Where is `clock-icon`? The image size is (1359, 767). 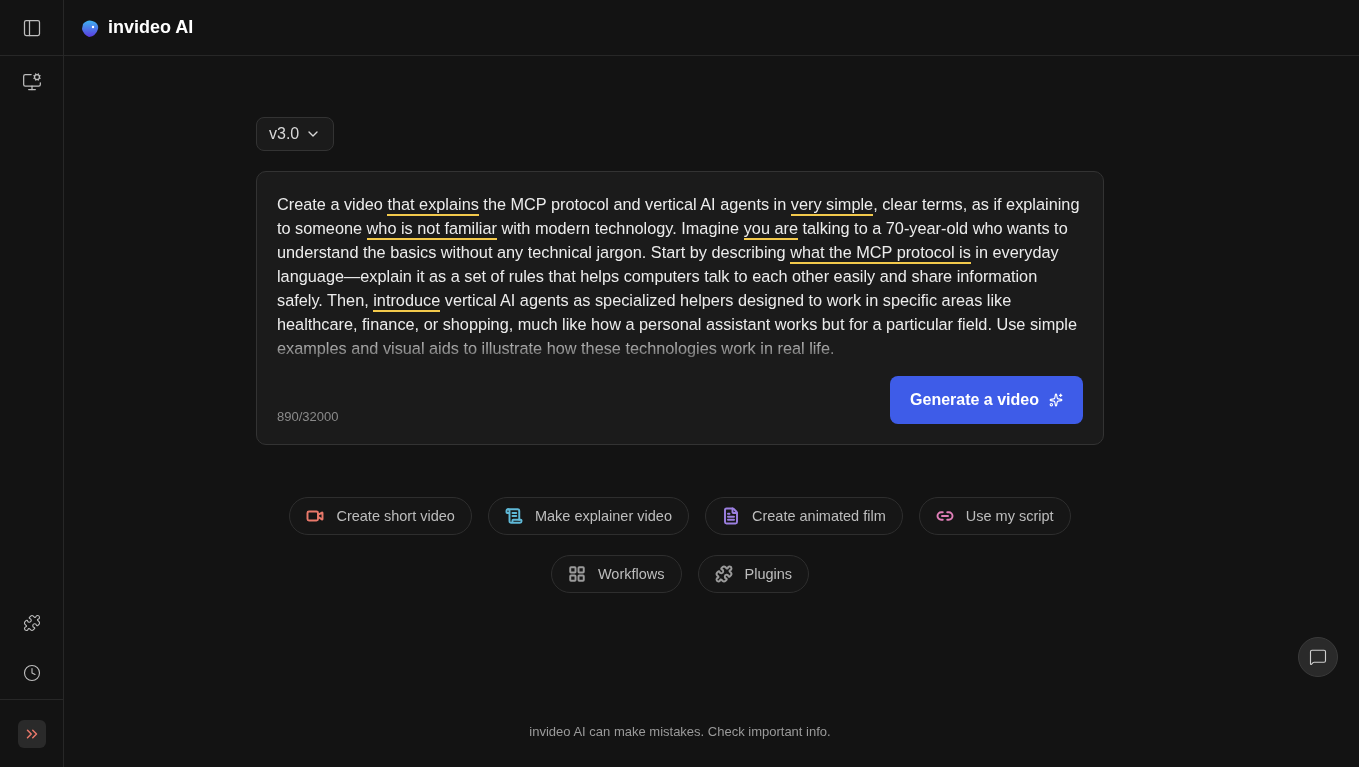 clock-icon is located at coordinates (31, 673).